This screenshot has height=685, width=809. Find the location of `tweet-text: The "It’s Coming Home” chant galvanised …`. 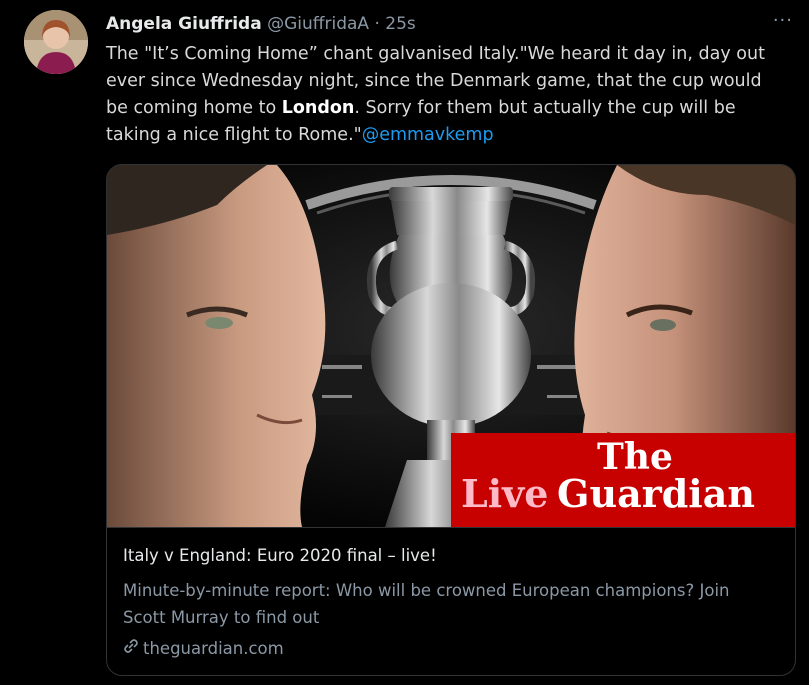

tweet-text: The "It’s Coming Home” chant galvanised … is located at coordinates (446, 95).